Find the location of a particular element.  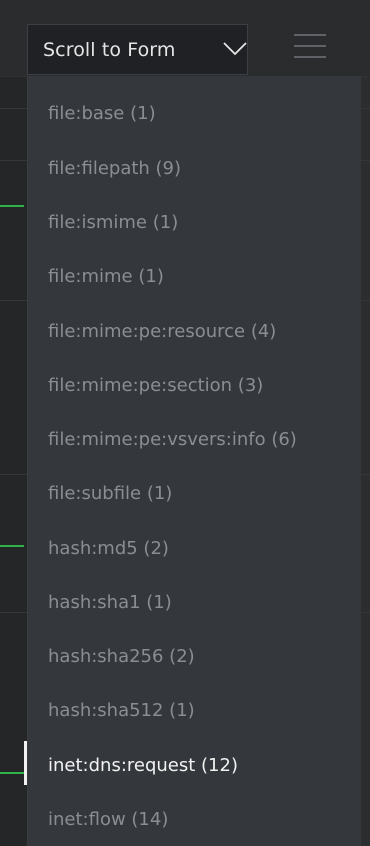

chevron-down-icon is located at coordinates (235, 49).